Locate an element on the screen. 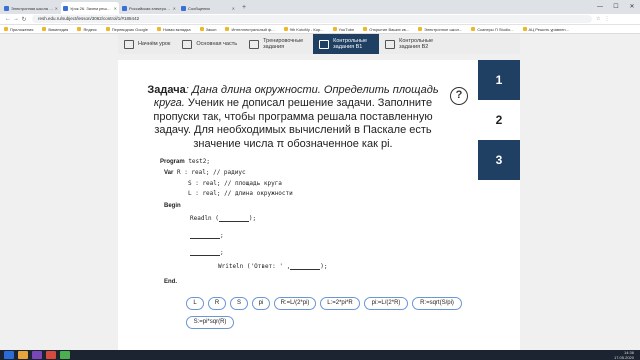 This screenshot has width=640, height=360. bookmark-item: Приложения is located at coordinates (18, 29).